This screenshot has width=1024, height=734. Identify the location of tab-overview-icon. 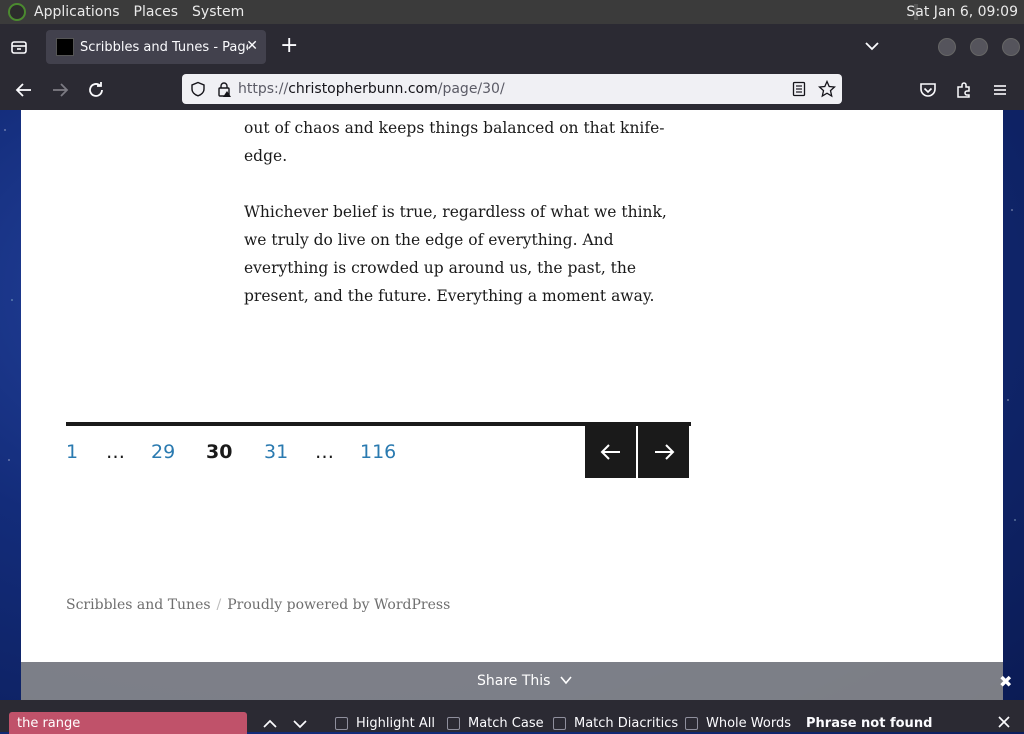
(19, 47).